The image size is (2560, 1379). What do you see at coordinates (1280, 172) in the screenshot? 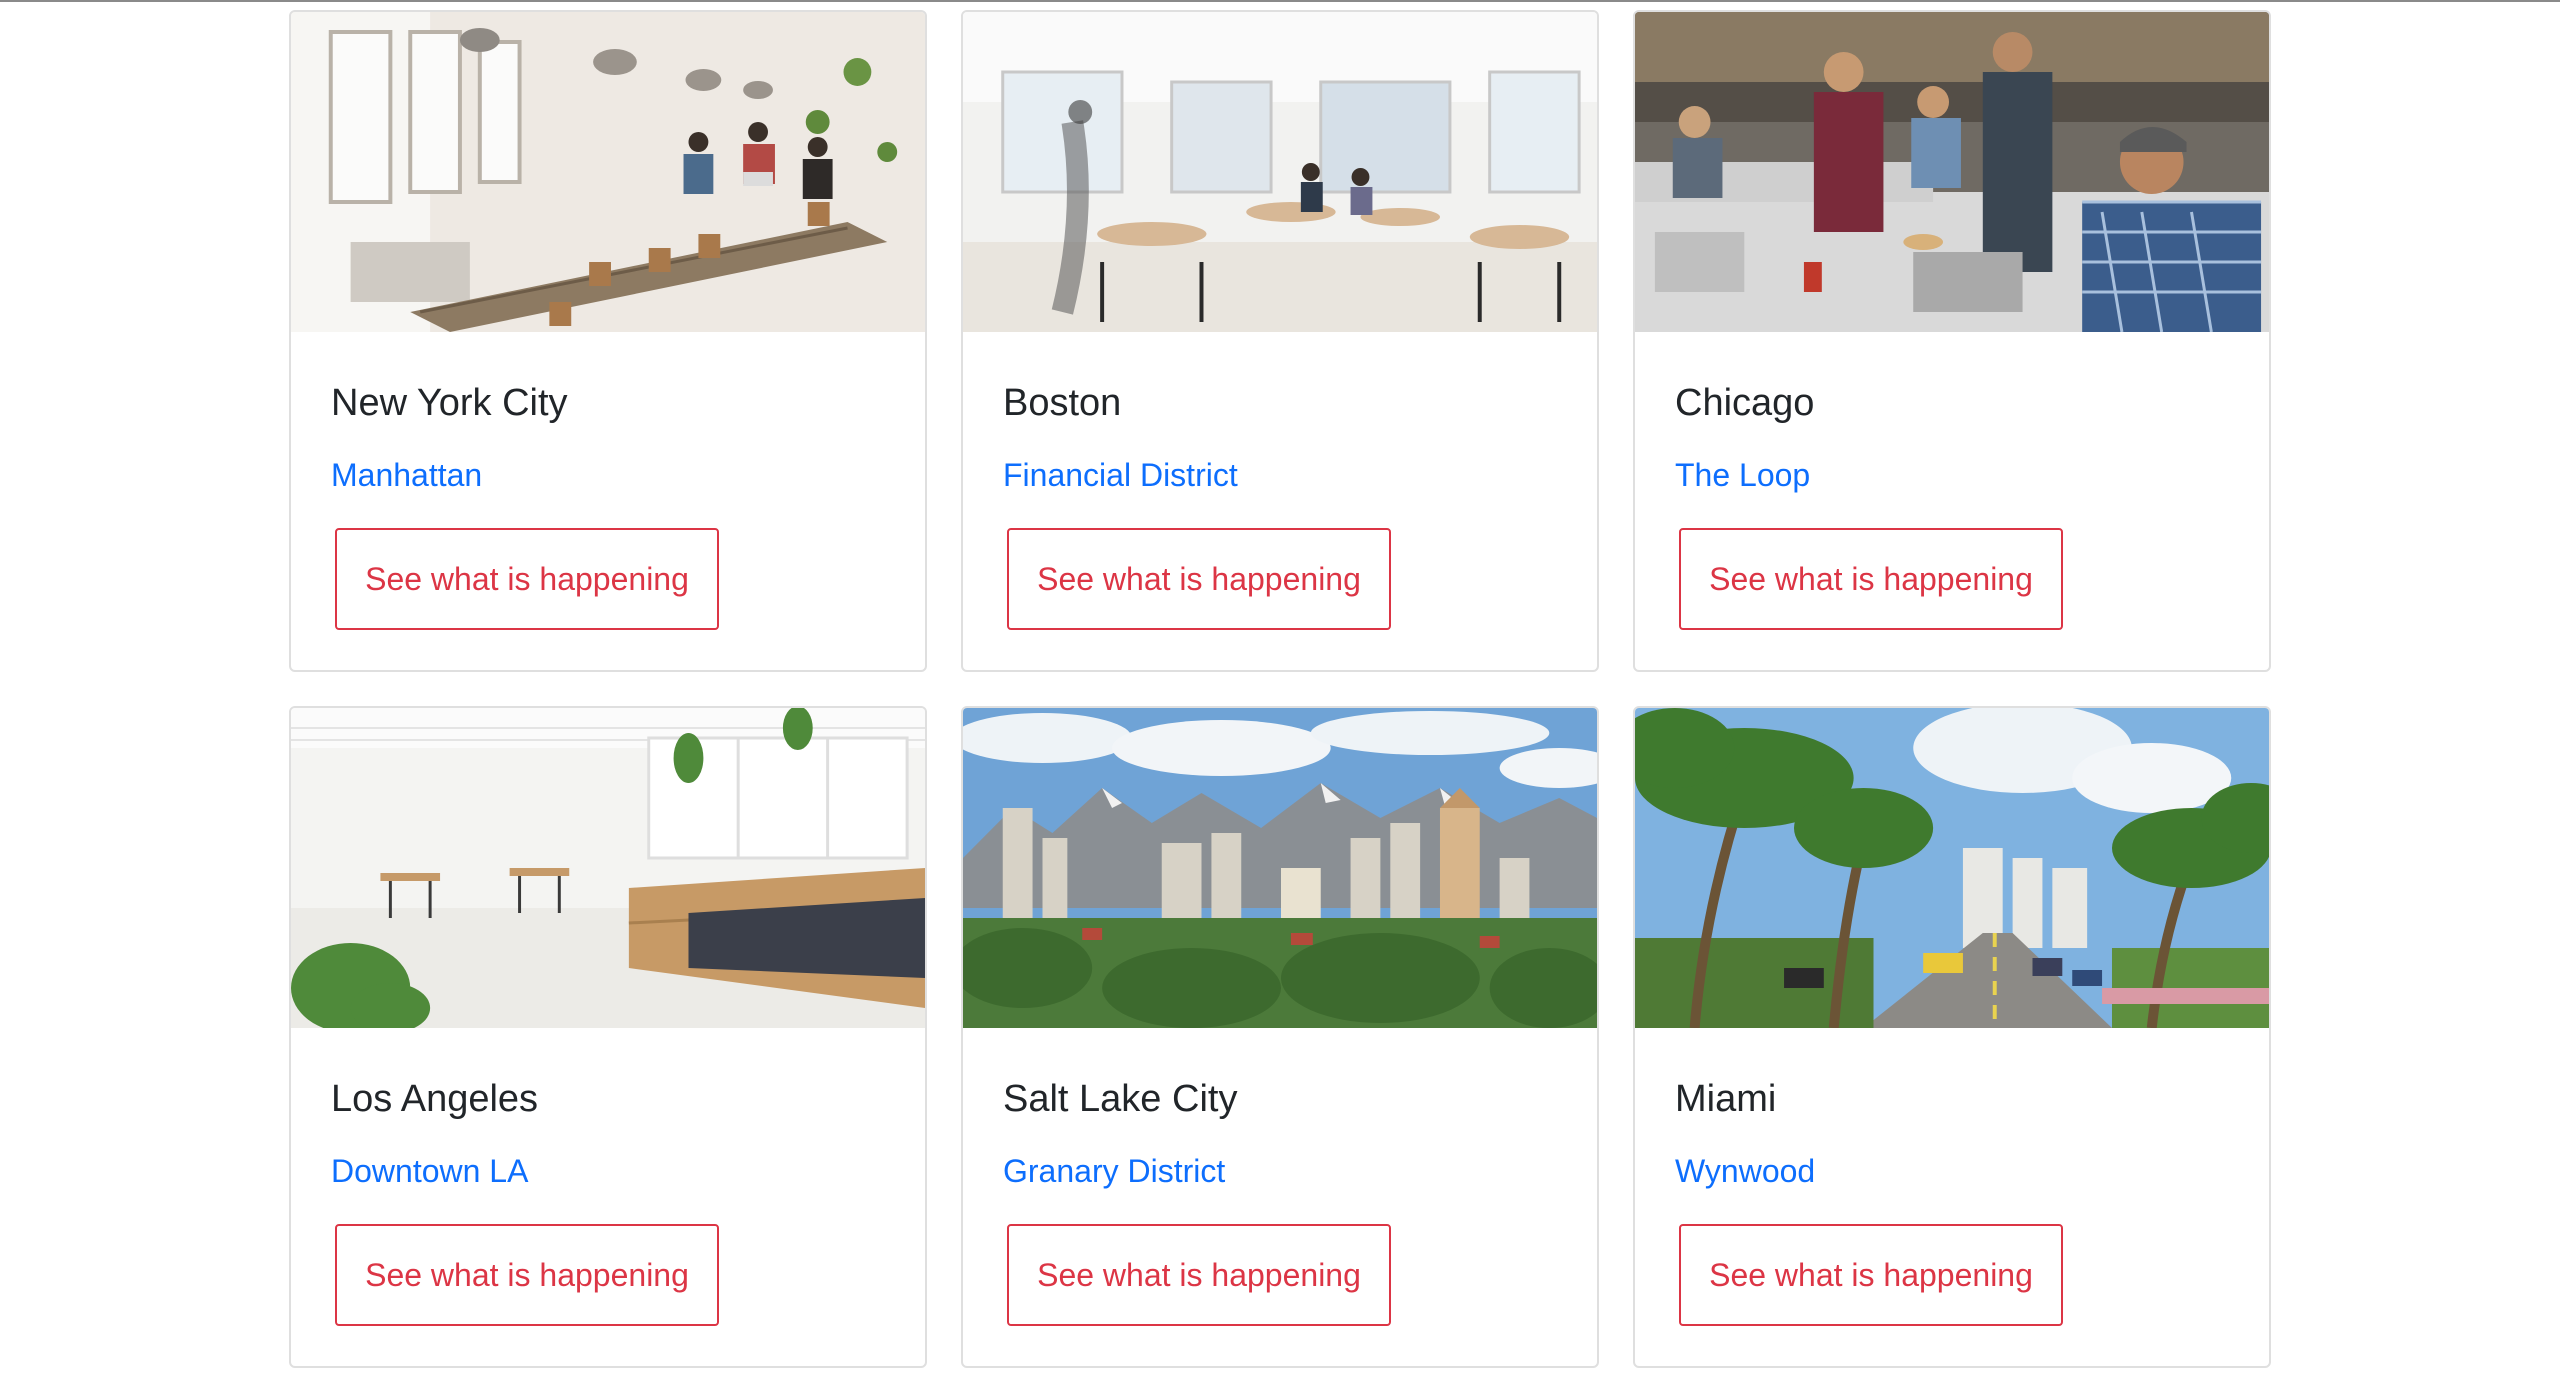
I see `bright-cafe-lounge-photo` at bounding box center [1280, 172].